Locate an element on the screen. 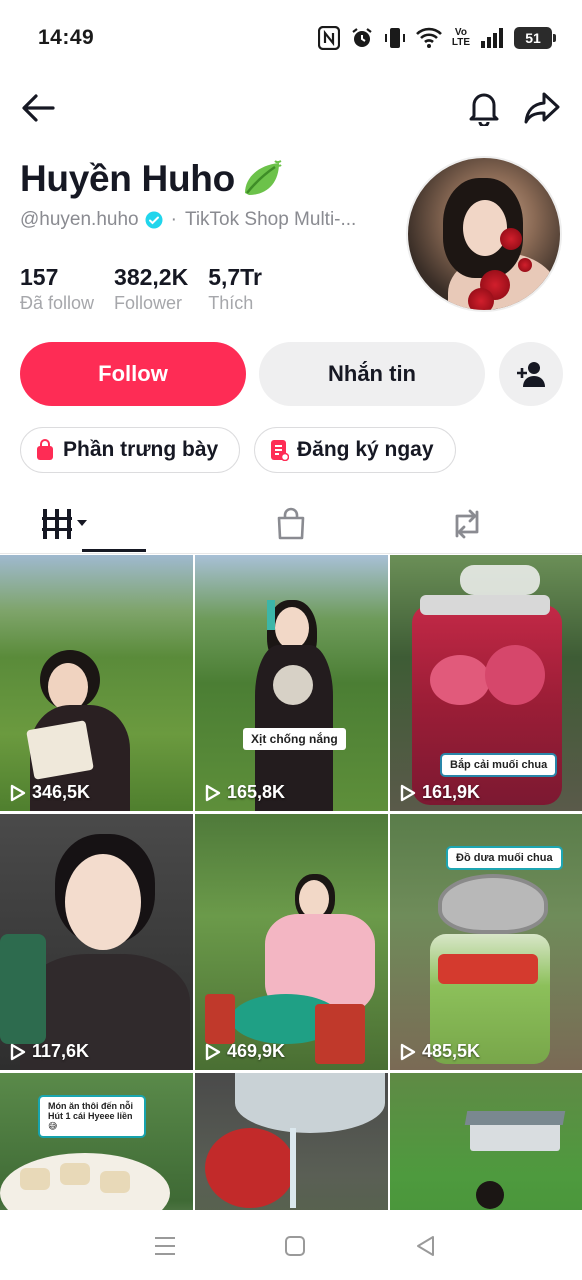 The height and width of the screenshot is (1280, 582). avatar is located at coordinates (484, 234).